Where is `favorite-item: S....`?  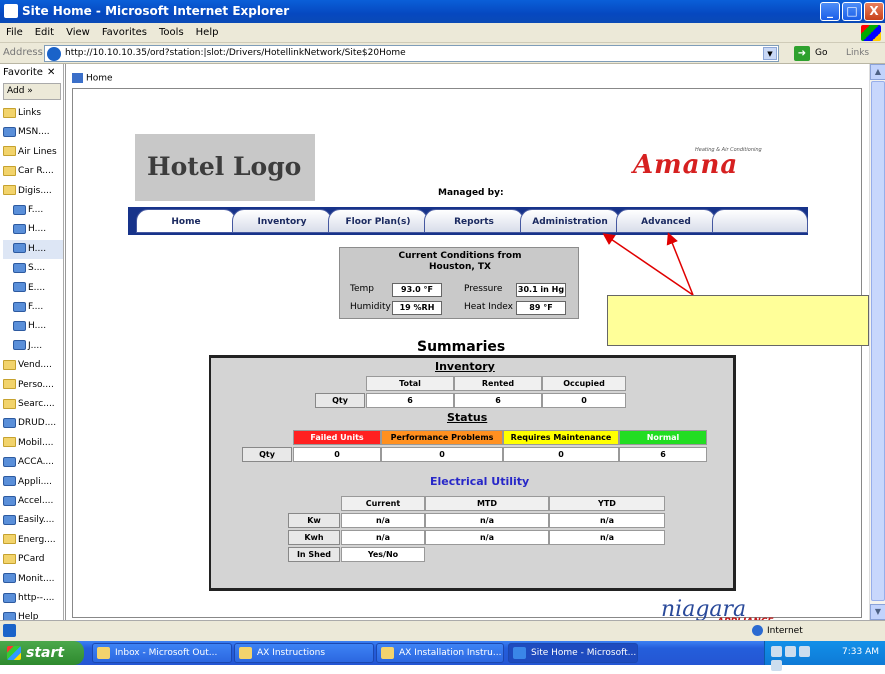
favorite-item: S.... is located at coordinates (33, 268).